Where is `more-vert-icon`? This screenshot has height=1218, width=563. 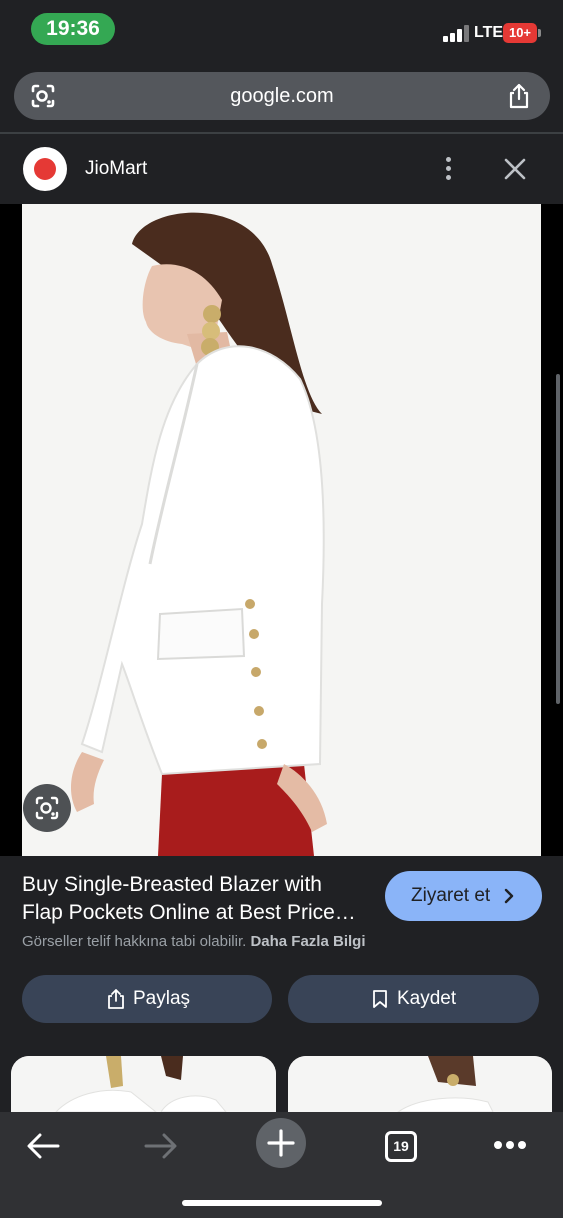 more-vert-icon is located at coordinates (449, 169).